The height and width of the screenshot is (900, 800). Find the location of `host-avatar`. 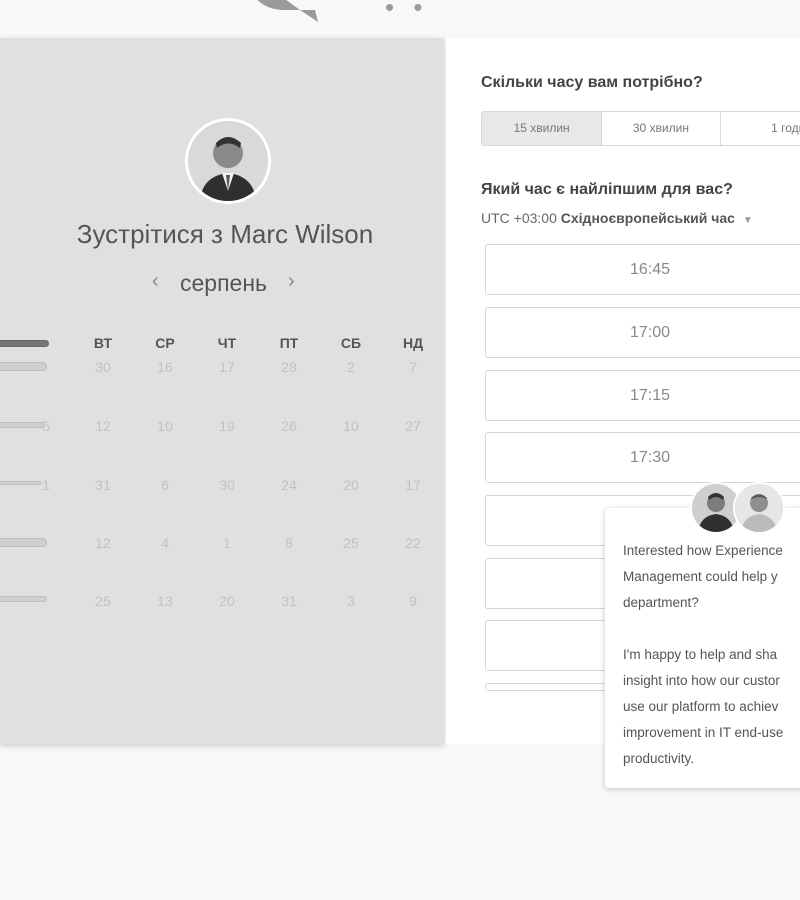

host-avatar is located at coordinates (228, 161).